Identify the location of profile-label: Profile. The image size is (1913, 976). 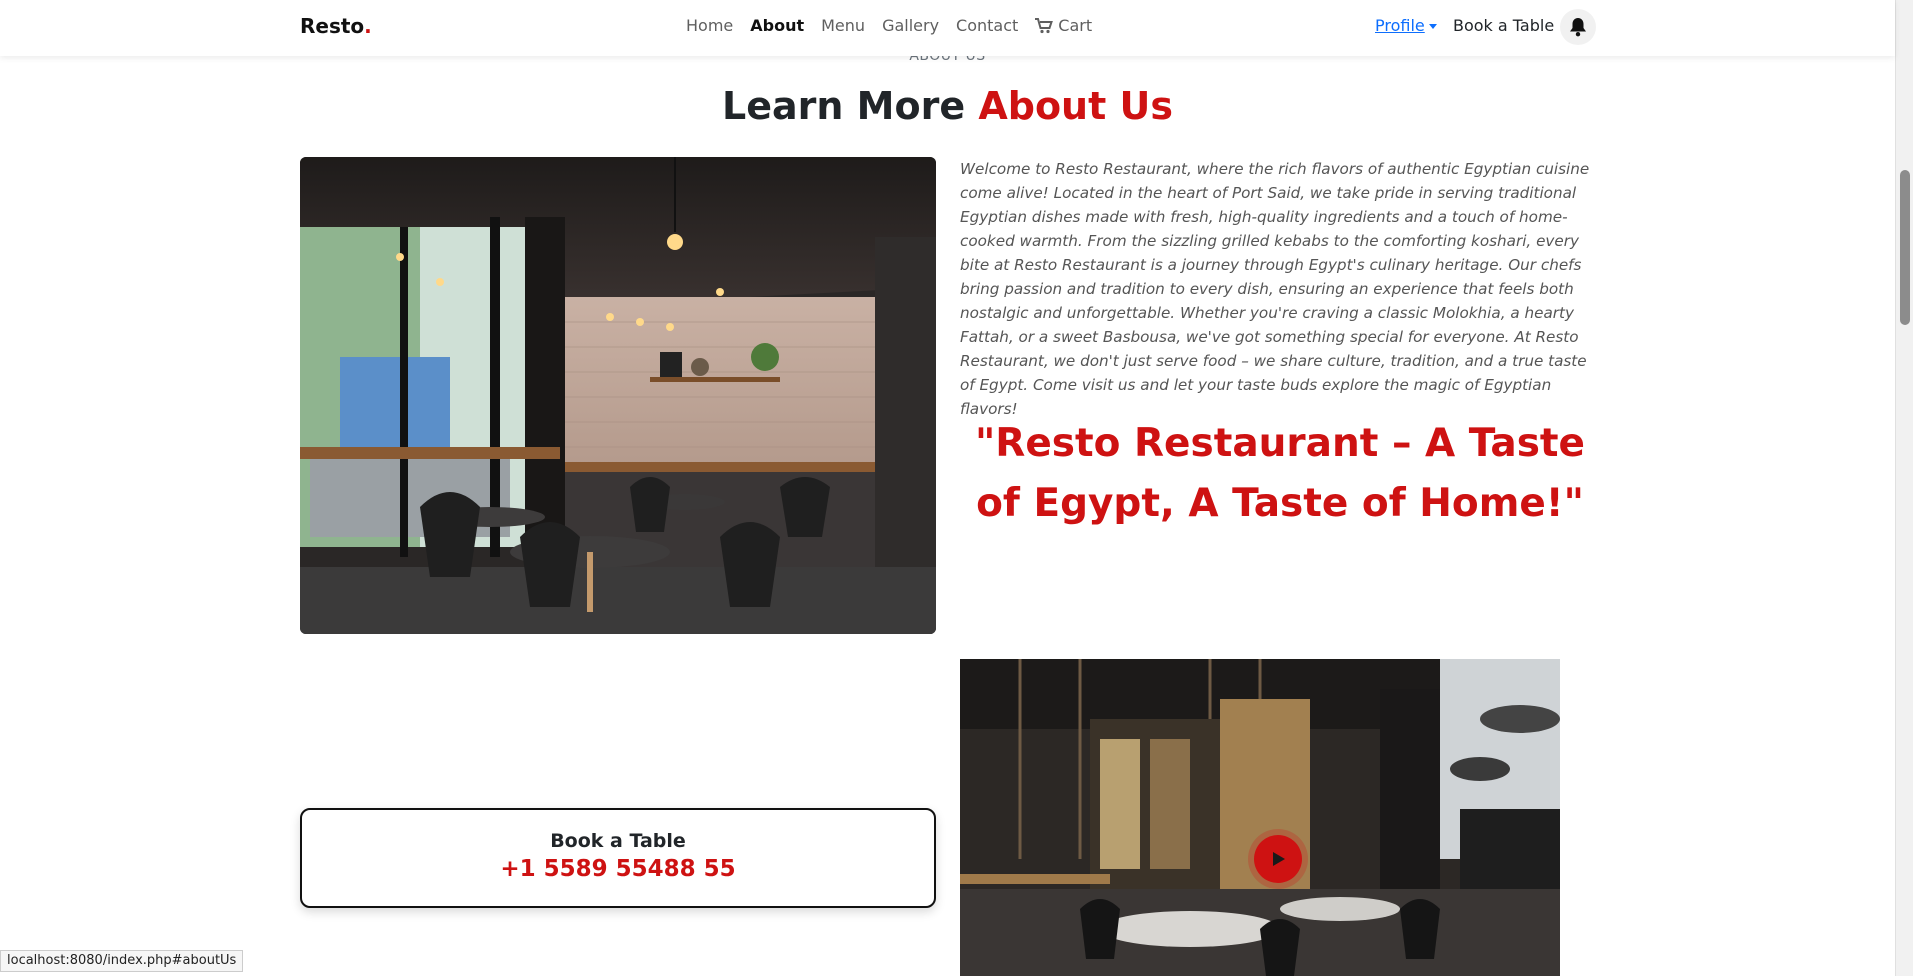
(1400, 25).